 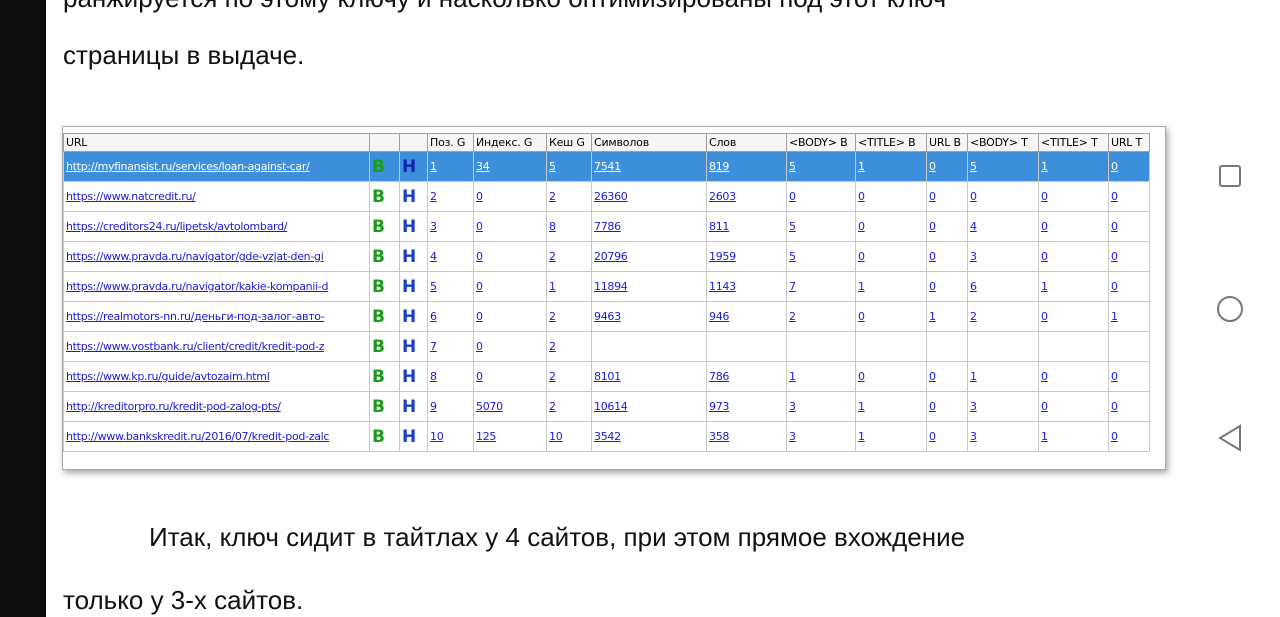 What do you see at coordinates (384, 142) in the screenshot?
I see `col-header-yandex` at bounding box center [384, 142].